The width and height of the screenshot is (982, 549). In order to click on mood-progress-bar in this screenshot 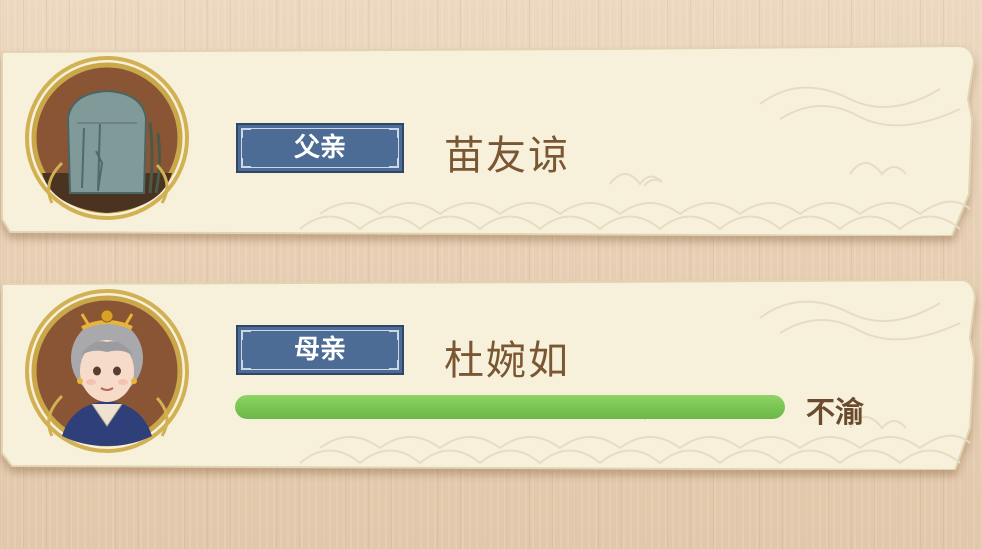, I will do `click(510, 407)`.